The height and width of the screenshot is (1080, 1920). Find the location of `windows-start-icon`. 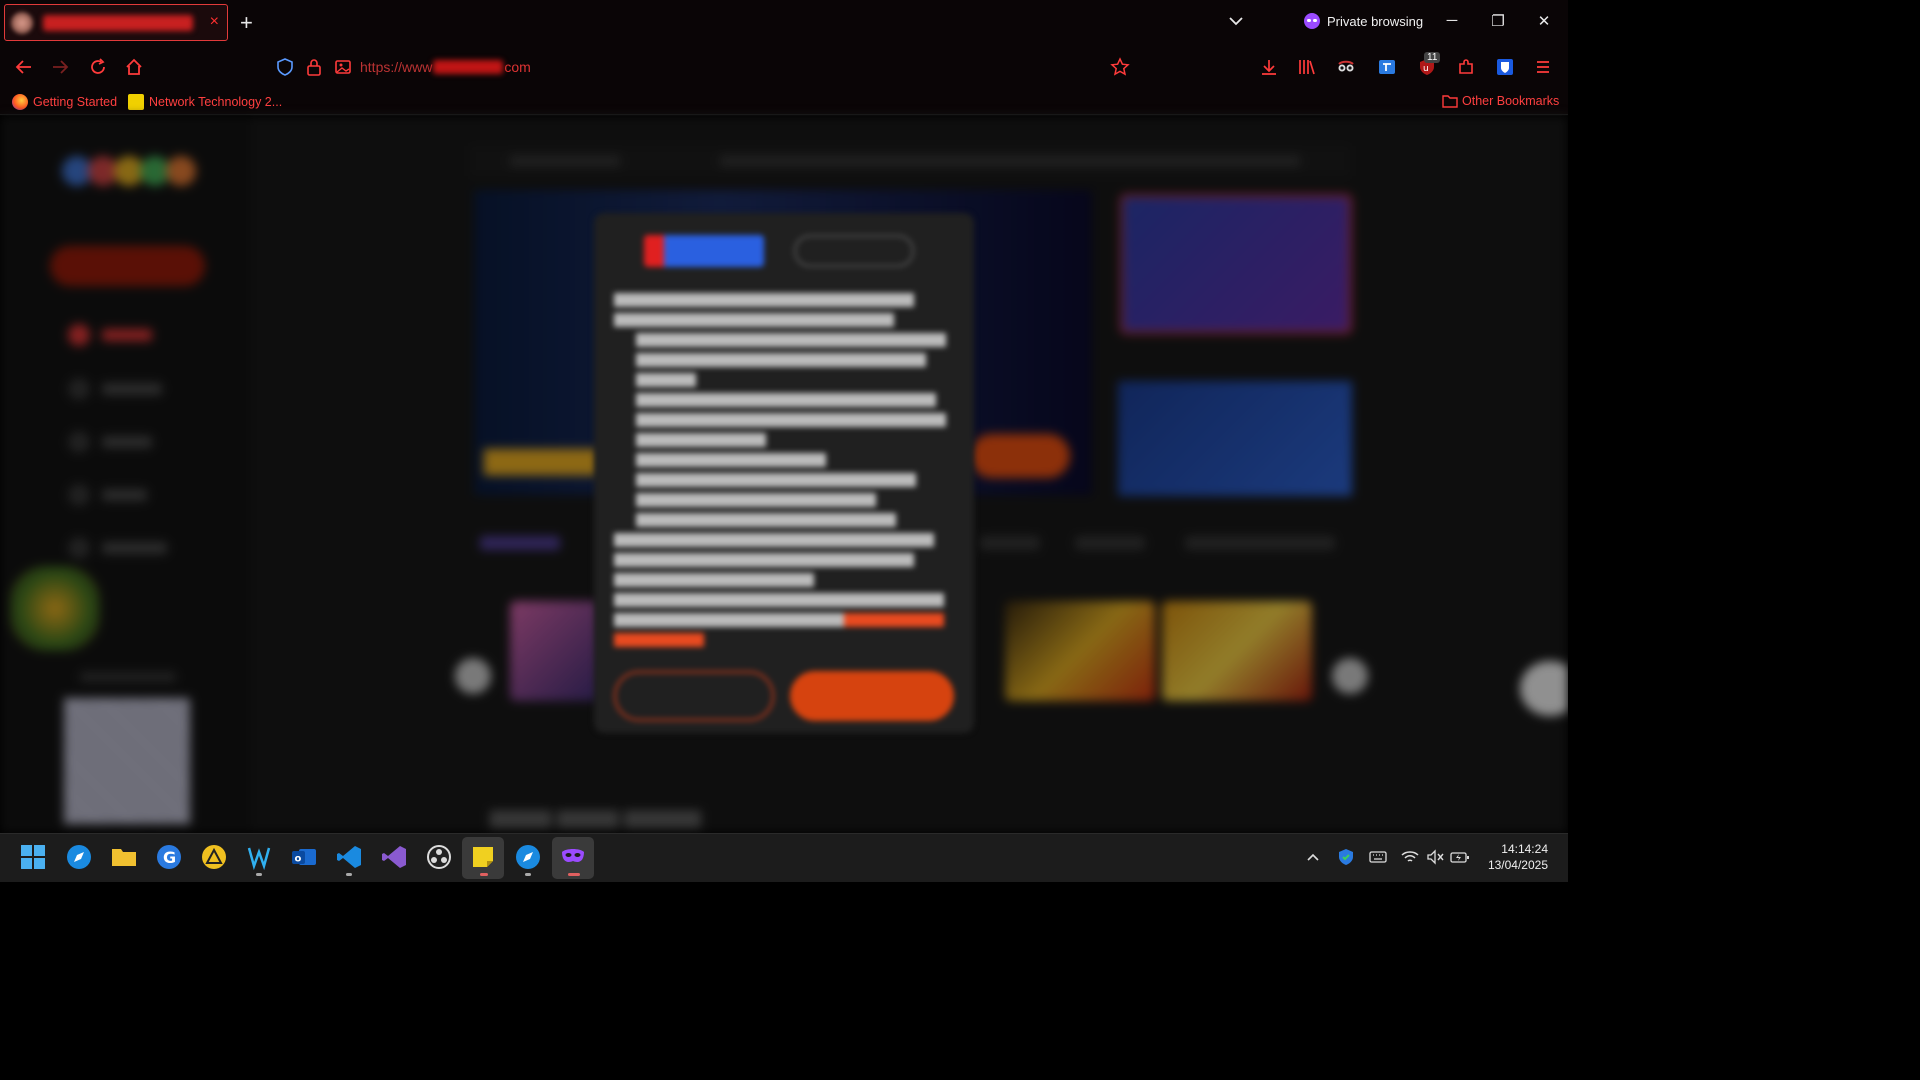

windows-start-icon is located at coordinates (33, 857).